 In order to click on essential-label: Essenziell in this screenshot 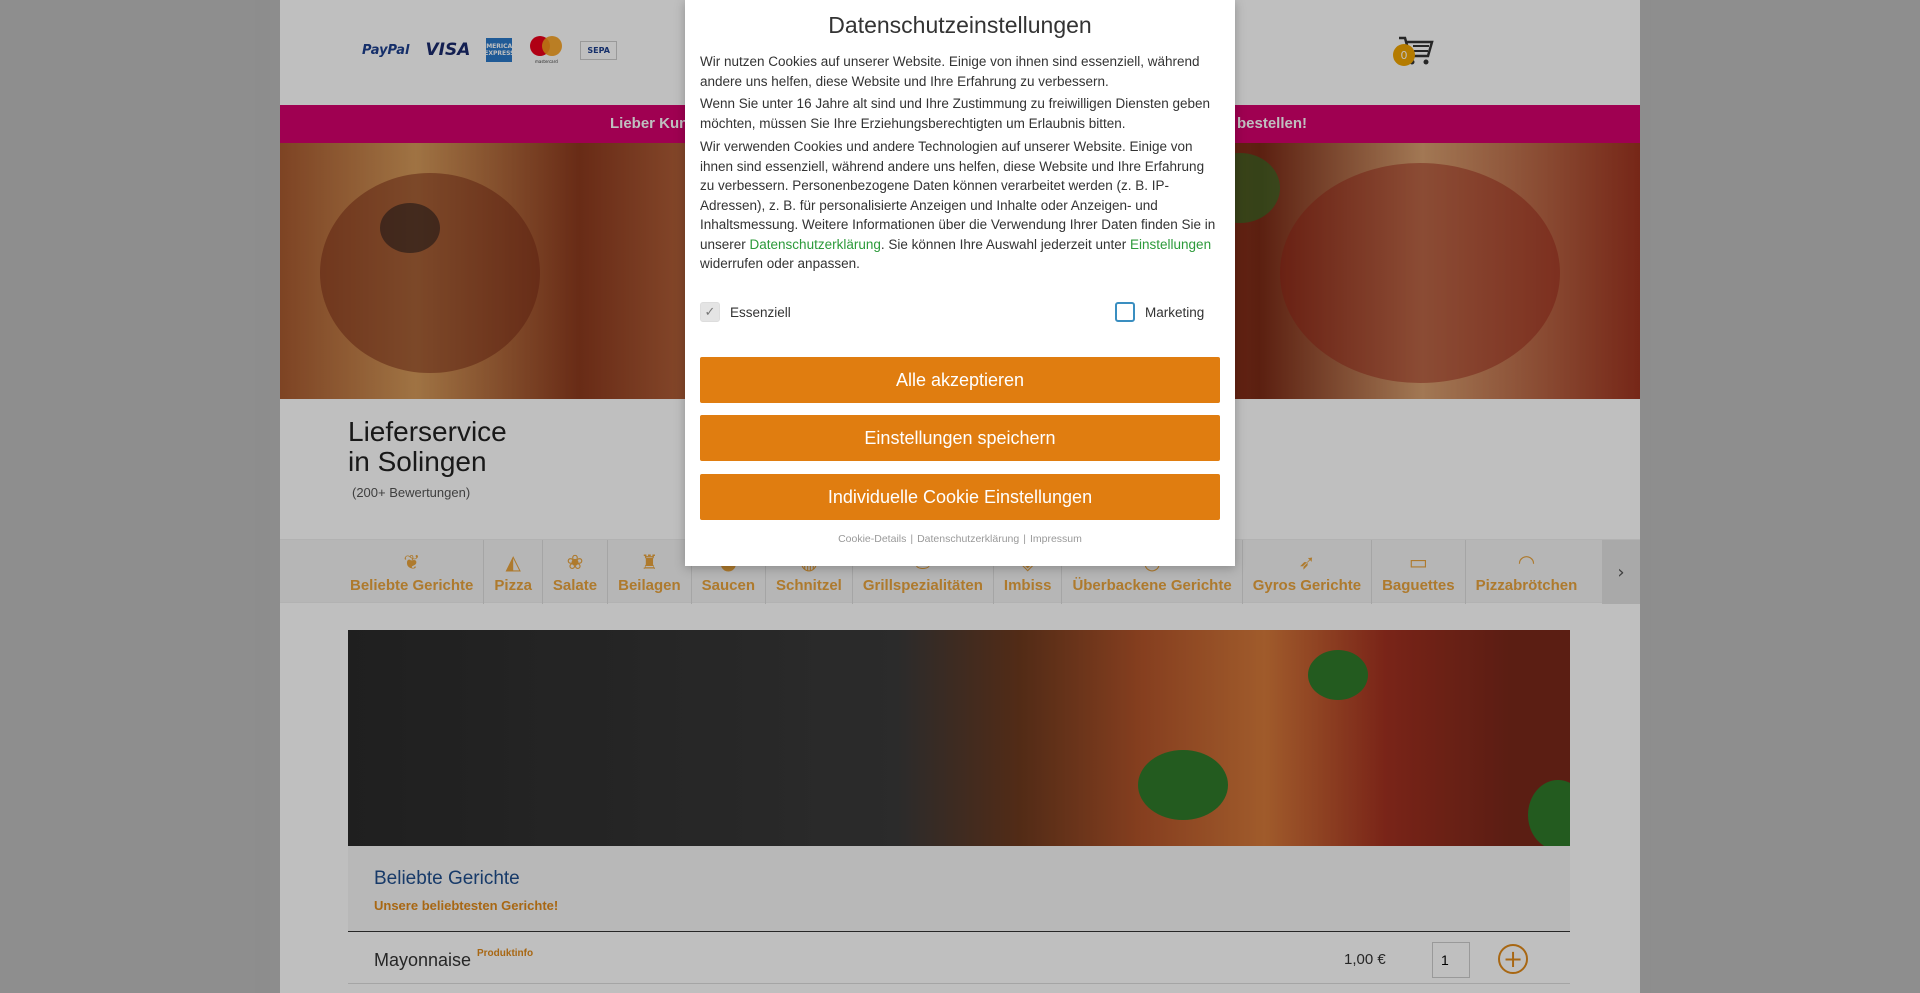, I will do `click(760, 312)`.